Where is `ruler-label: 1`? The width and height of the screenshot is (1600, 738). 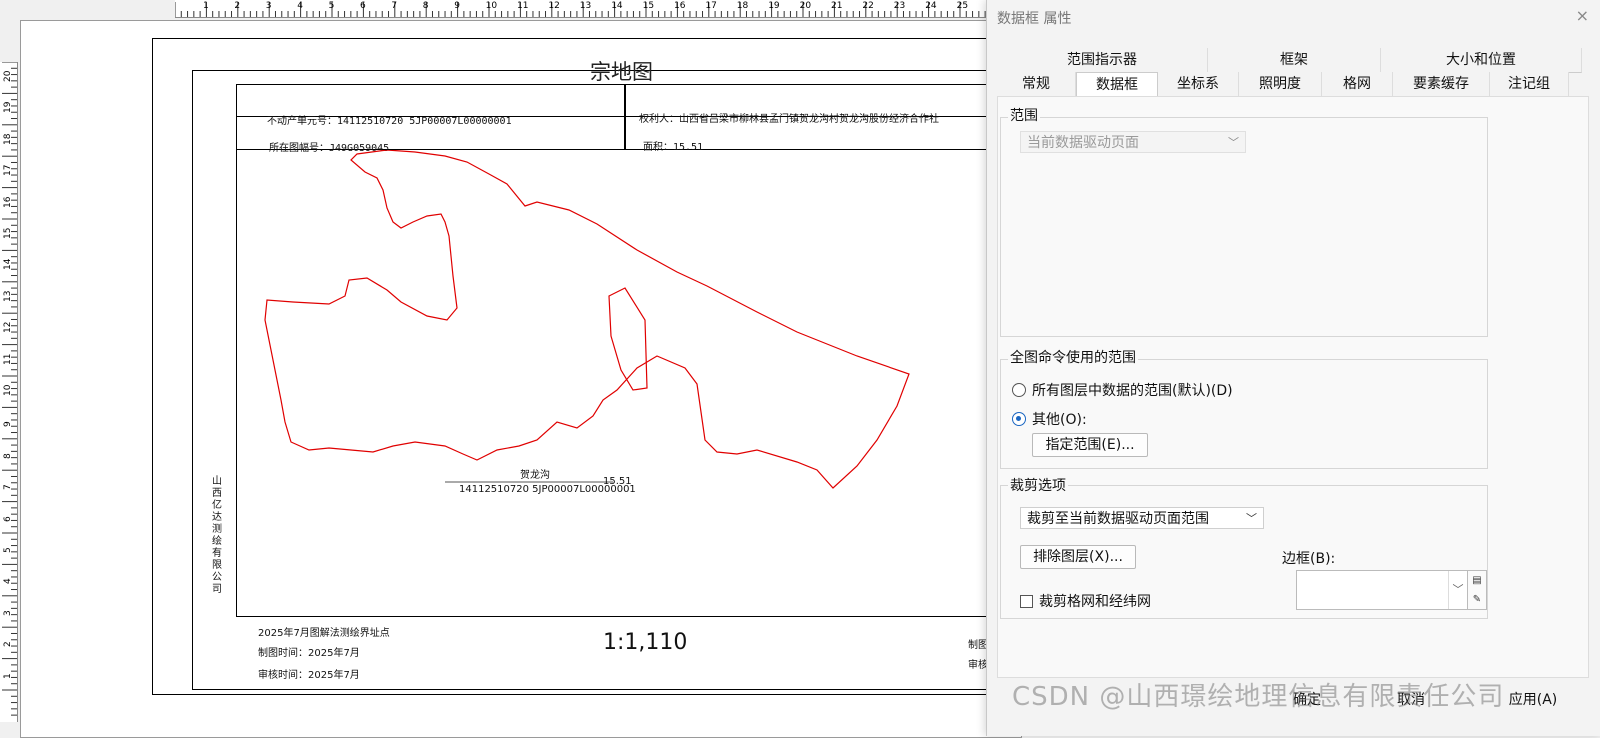 ruler-label: 1 is located at coordinates (8, 675).